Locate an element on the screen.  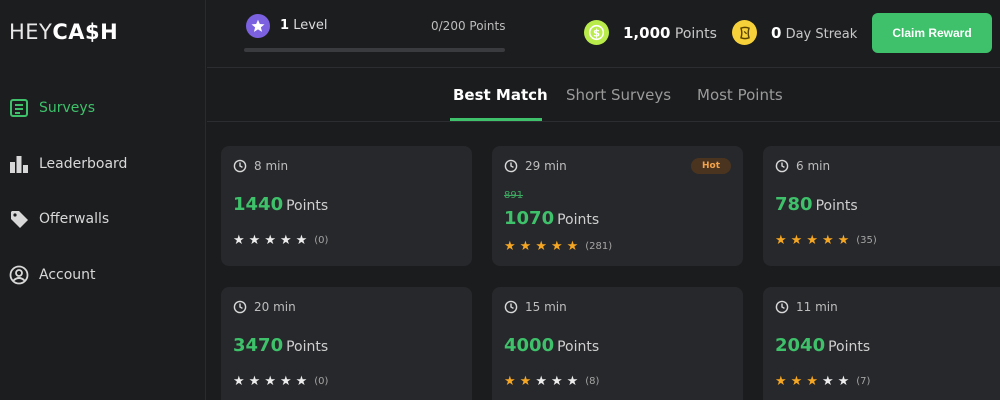
survey-duration: 11 min is located at coordinates (806, 307).